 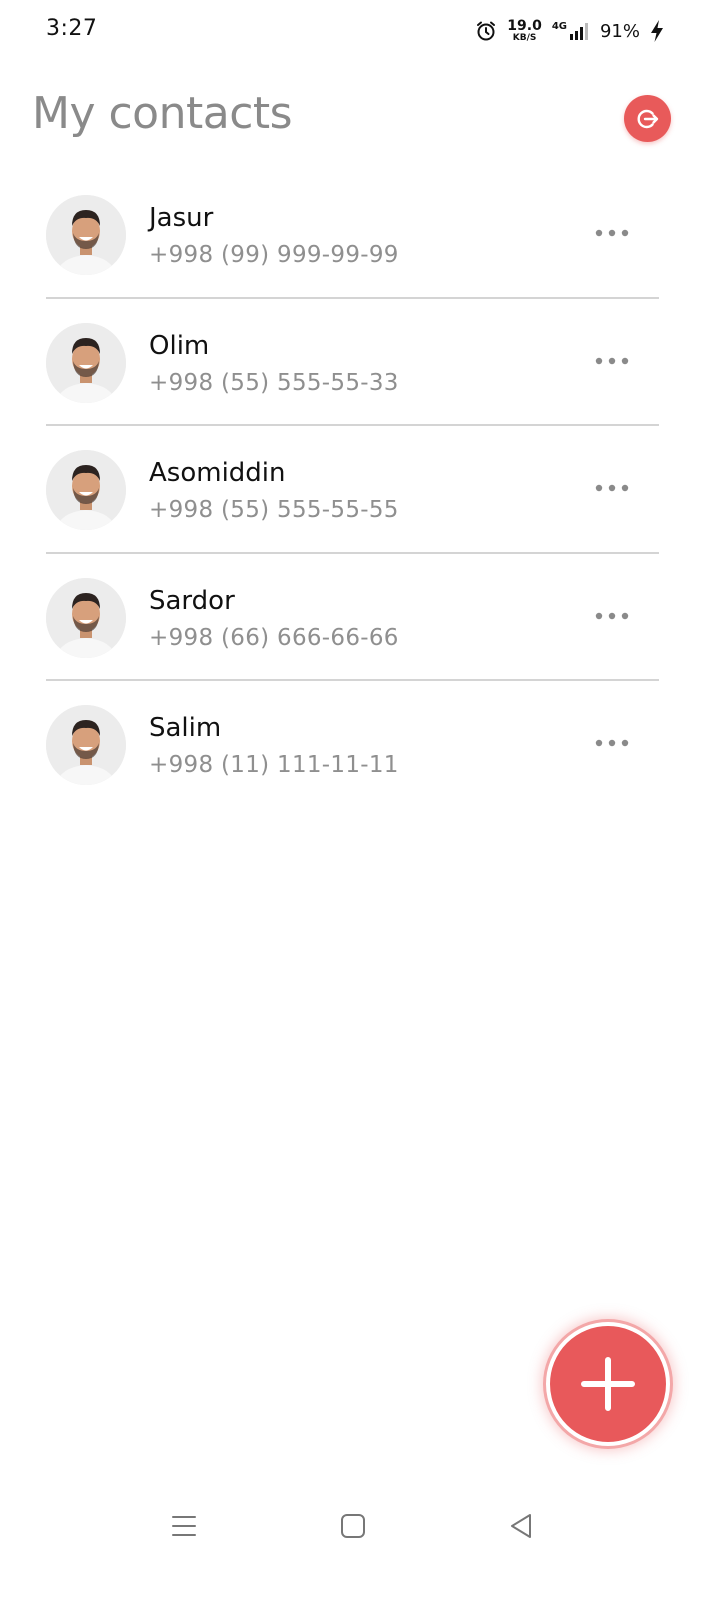 I want to click on nav-back-button, so click(x=521, y=1526).